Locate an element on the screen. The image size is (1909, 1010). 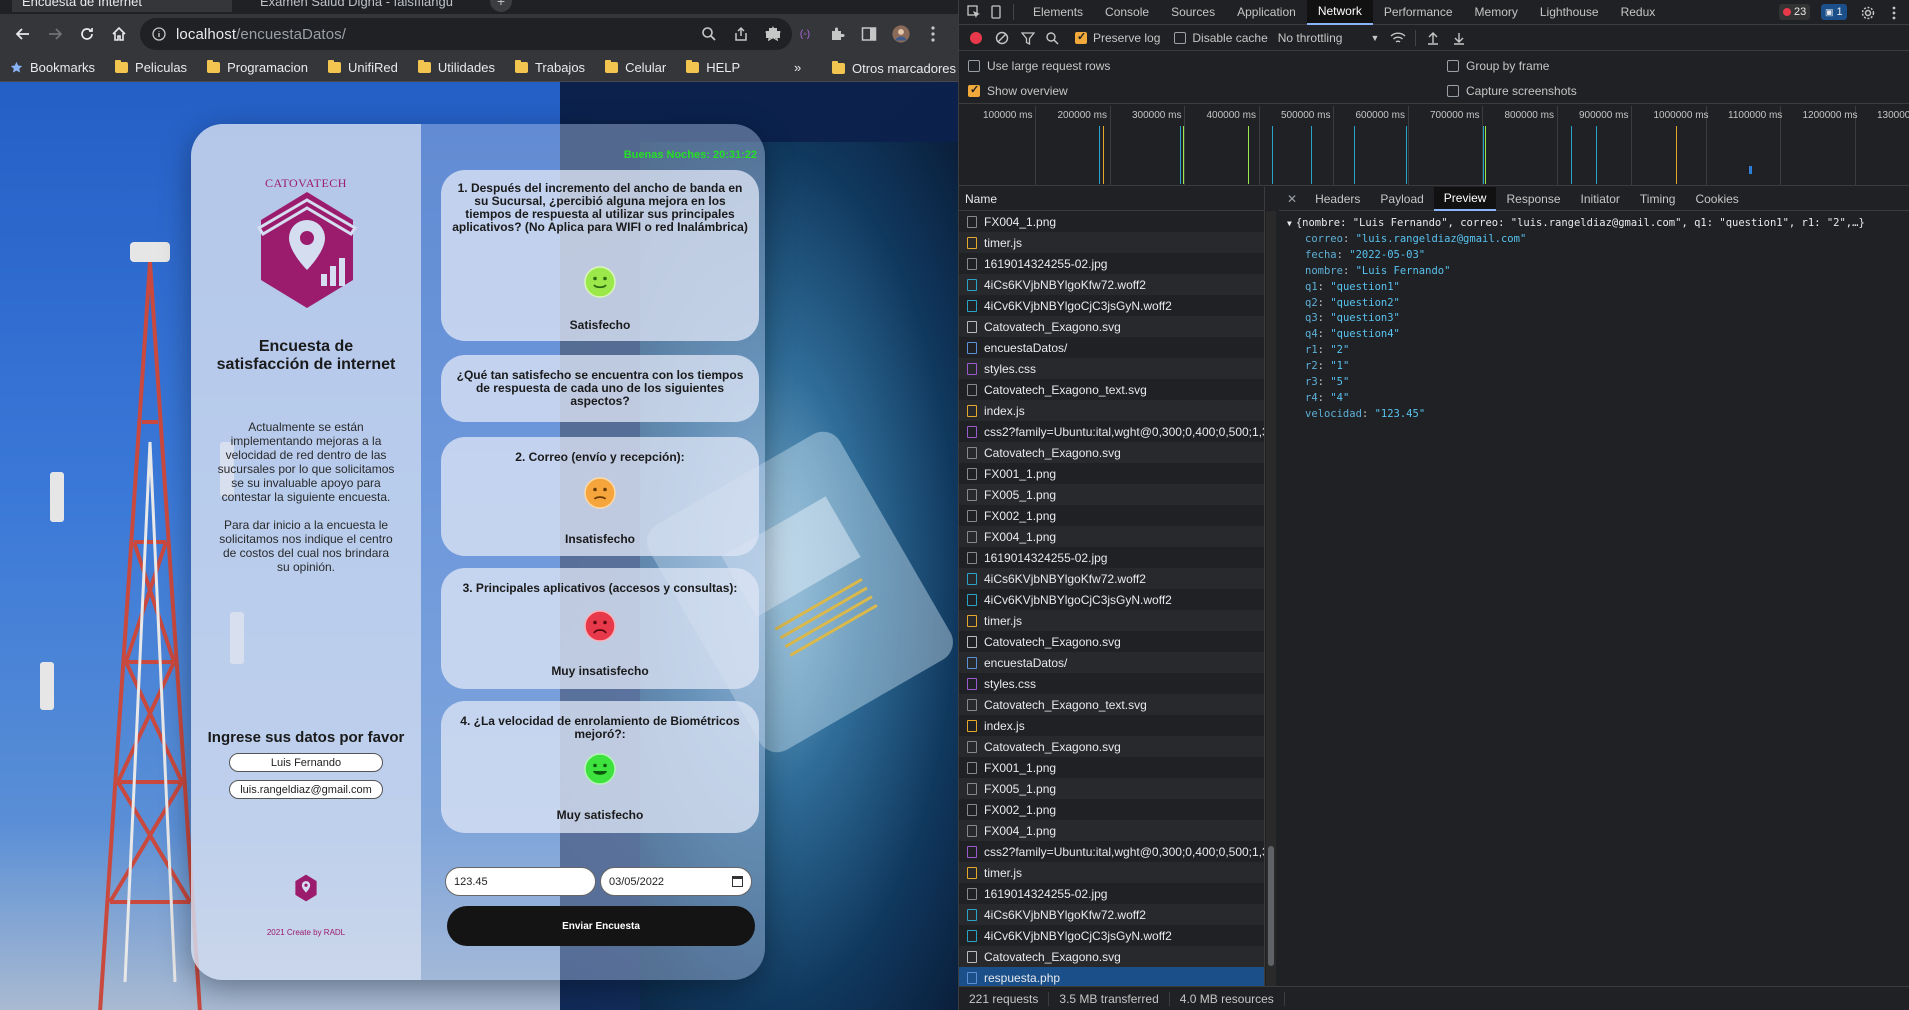
share-icon is located at coordinates (741, 34).